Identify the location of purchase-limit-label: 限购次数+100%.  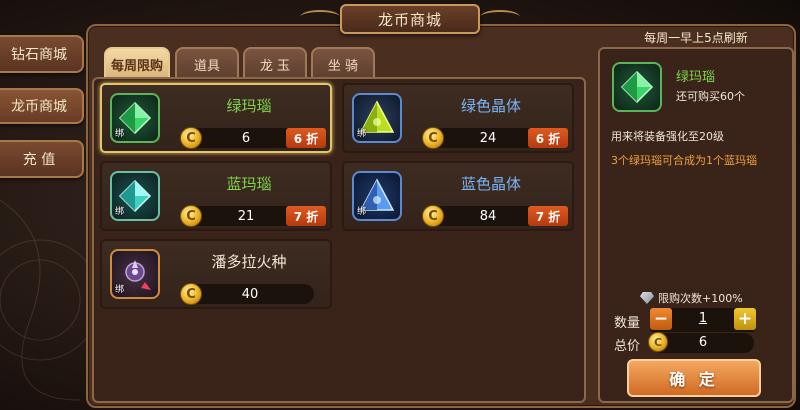
(700, 298).